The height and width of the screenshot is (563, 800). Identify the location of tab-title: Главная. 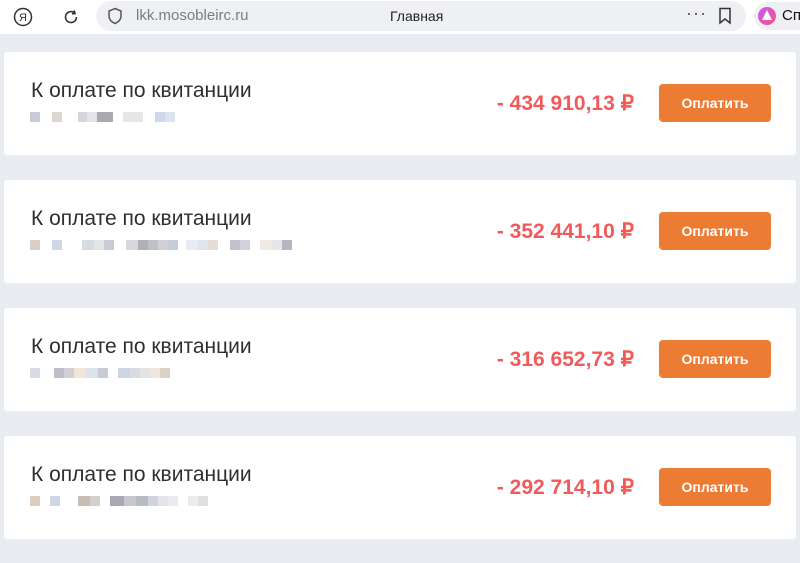
(417, 16).